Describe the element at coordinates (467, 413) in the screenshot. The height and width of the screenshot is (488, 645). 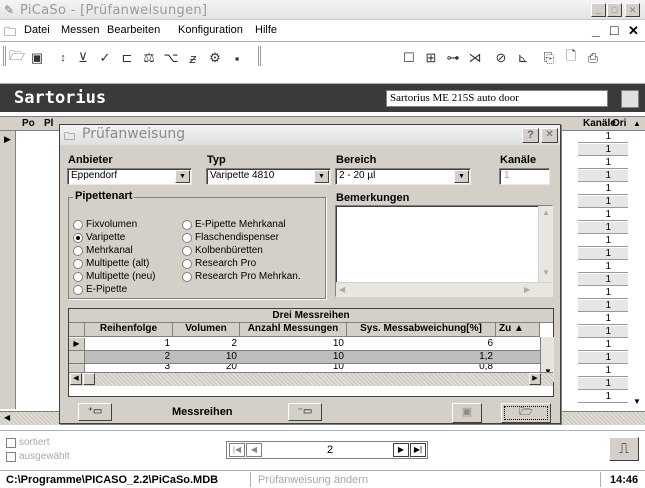
I see `save-dialog-button: ▣` at that location.